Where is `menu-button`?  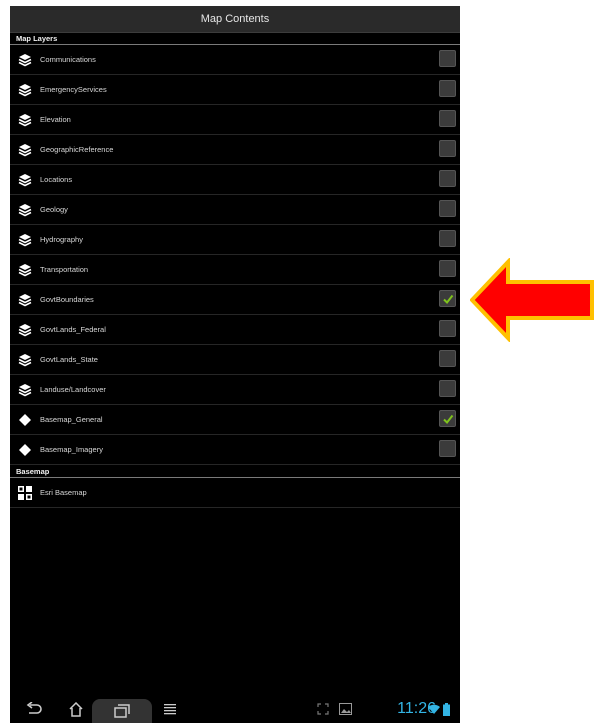
menu-button is located at coordinates (170, 709).